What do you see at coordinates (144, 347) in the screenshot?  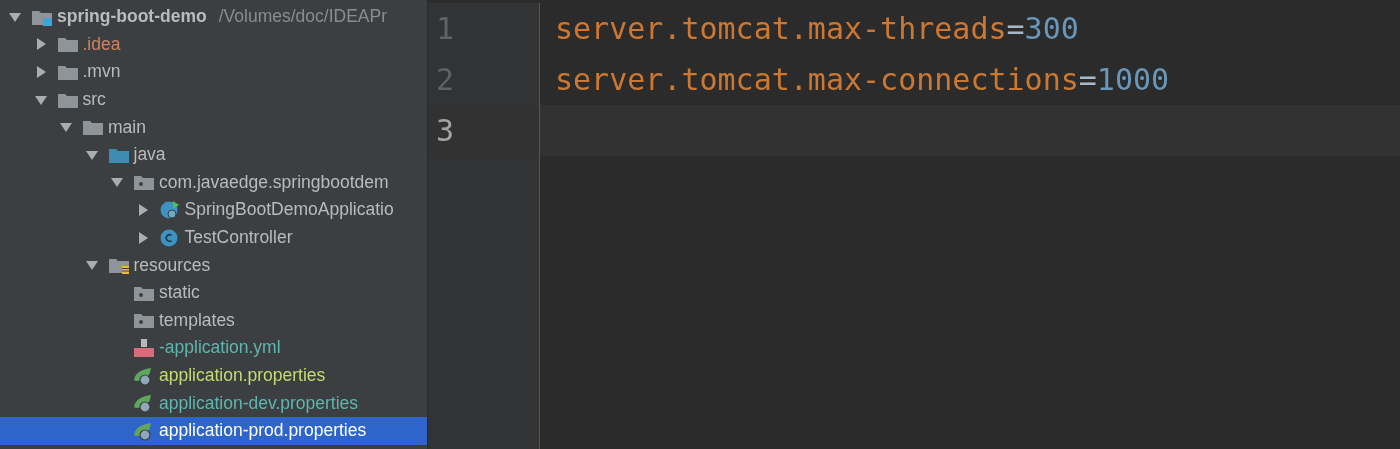 I see `yml-file-icon` at bounding box center [144, 347].